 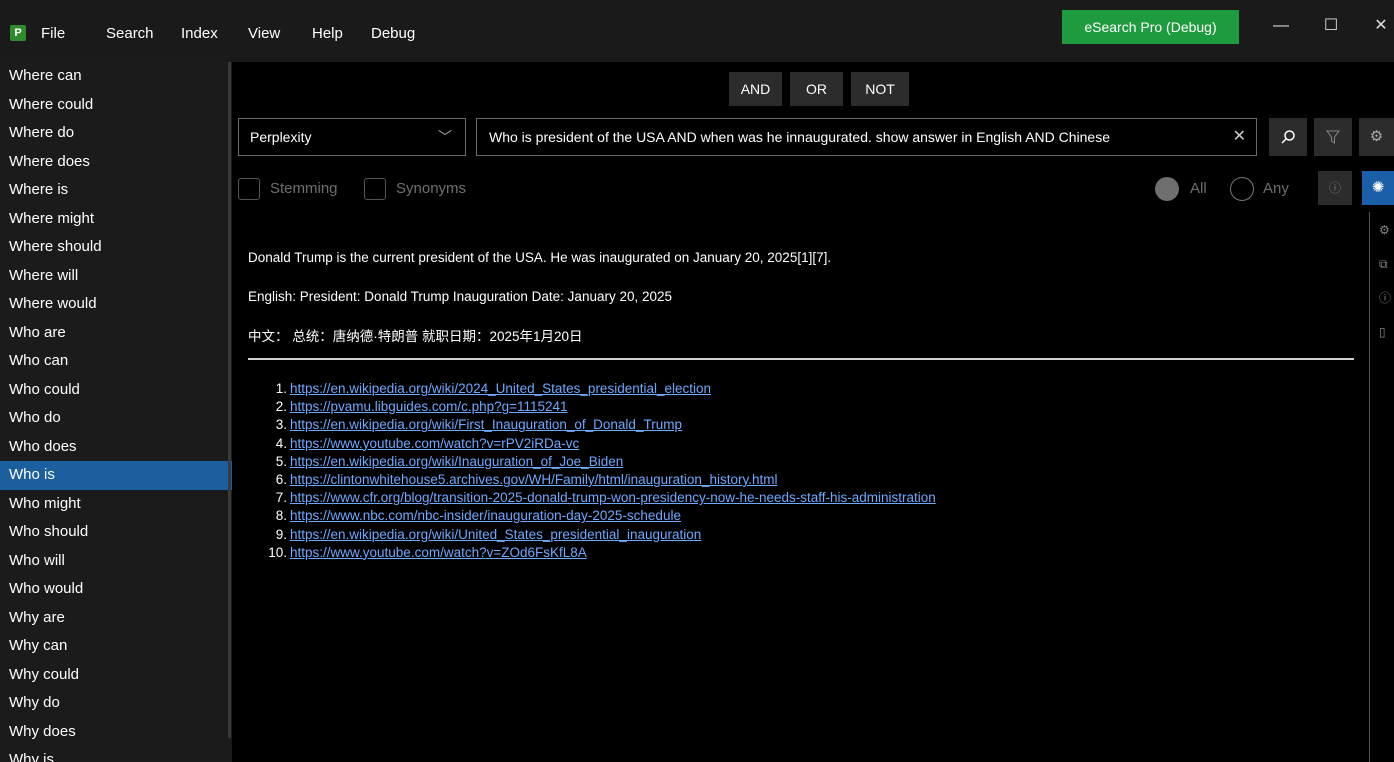 What do you see at coordinates (1239, 137) in the screenshot?
I see `close-icon: ✕` at bounding box center [1239, 137].